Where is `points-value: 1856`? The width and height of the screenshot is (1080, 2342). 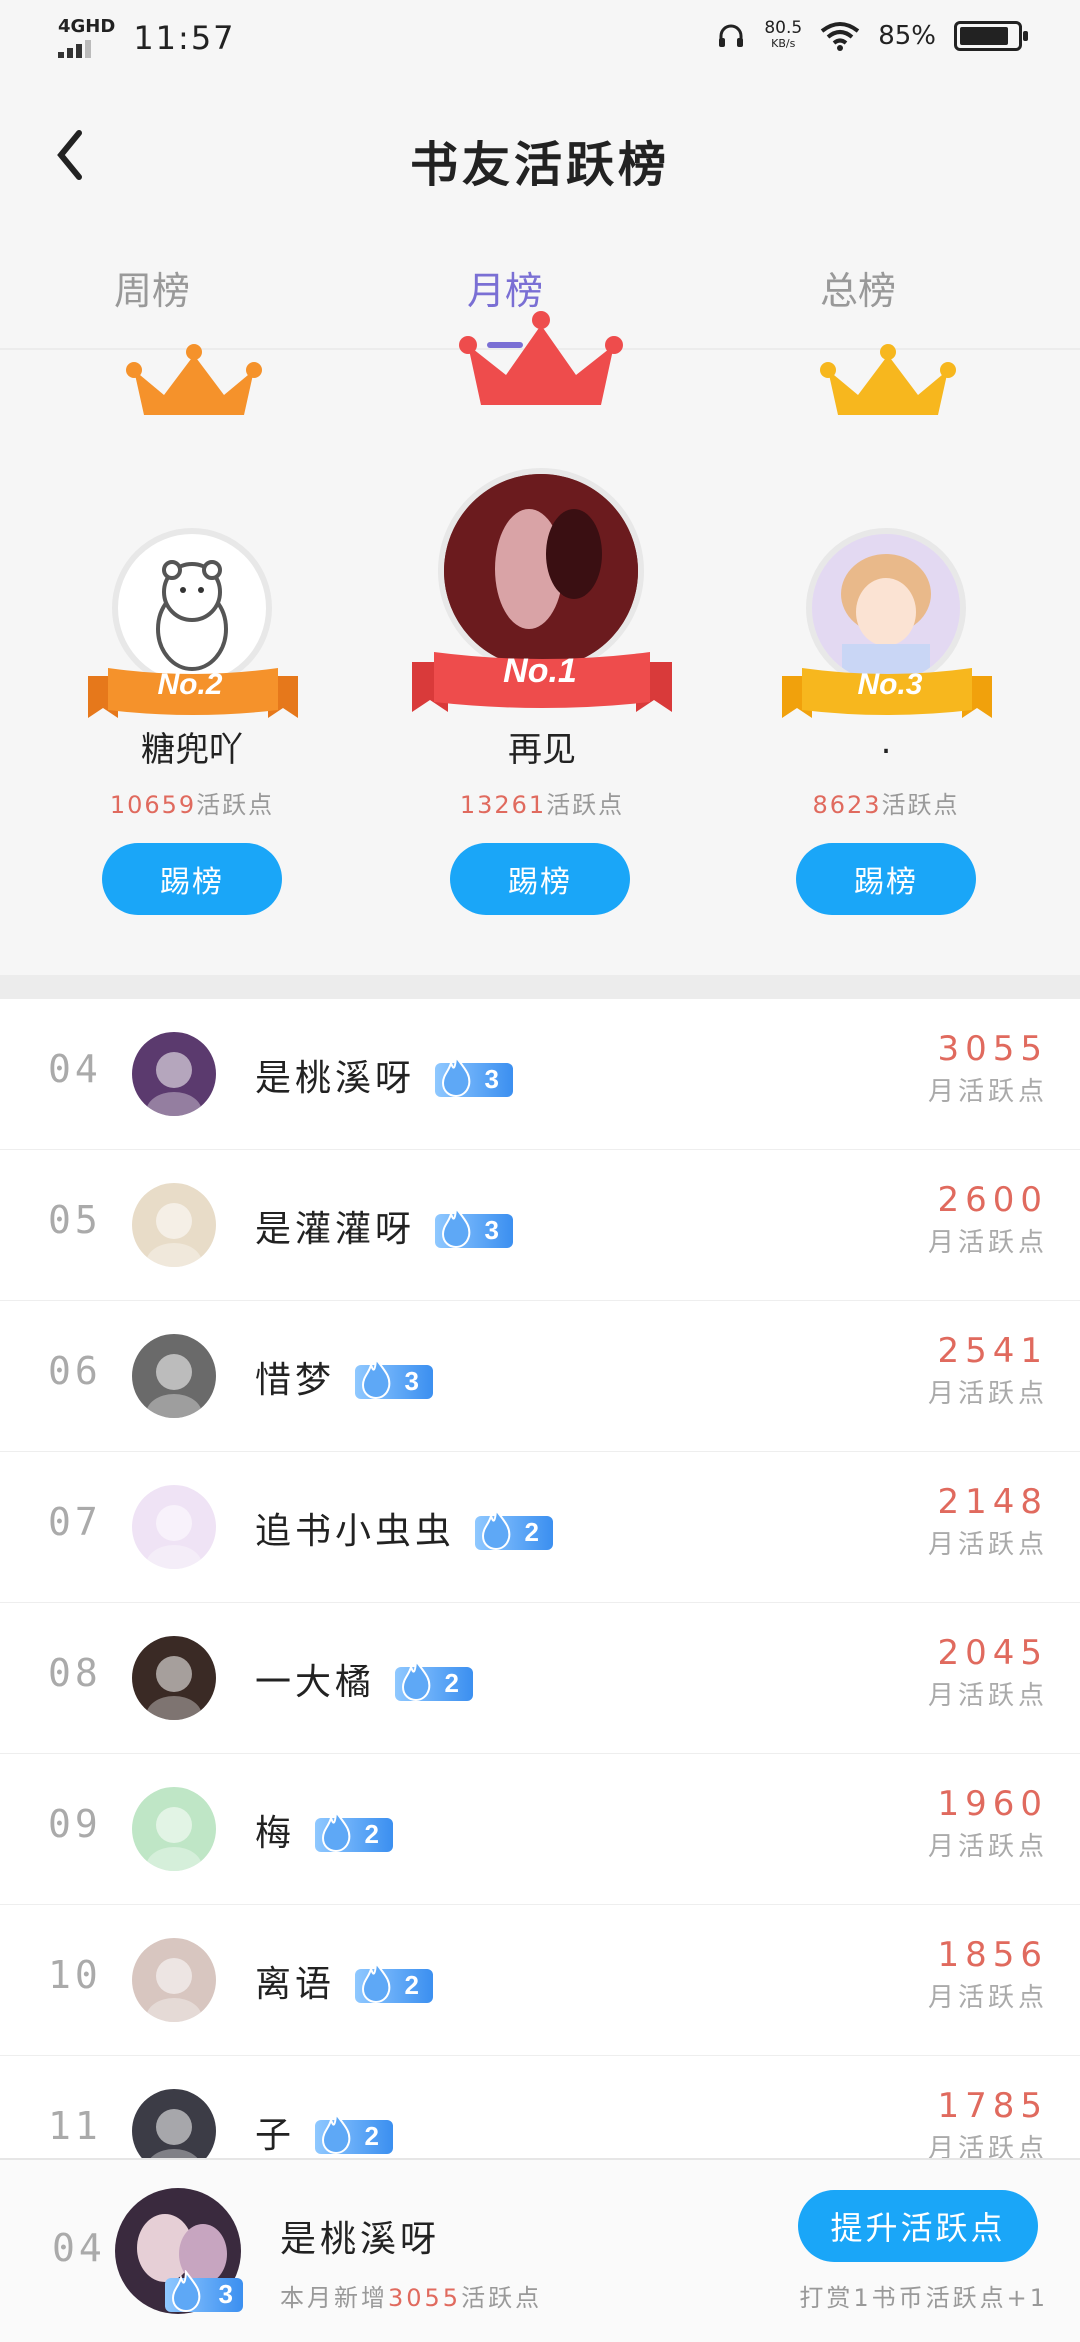 points-value: 1856 is located at coordinates (992, 1955).